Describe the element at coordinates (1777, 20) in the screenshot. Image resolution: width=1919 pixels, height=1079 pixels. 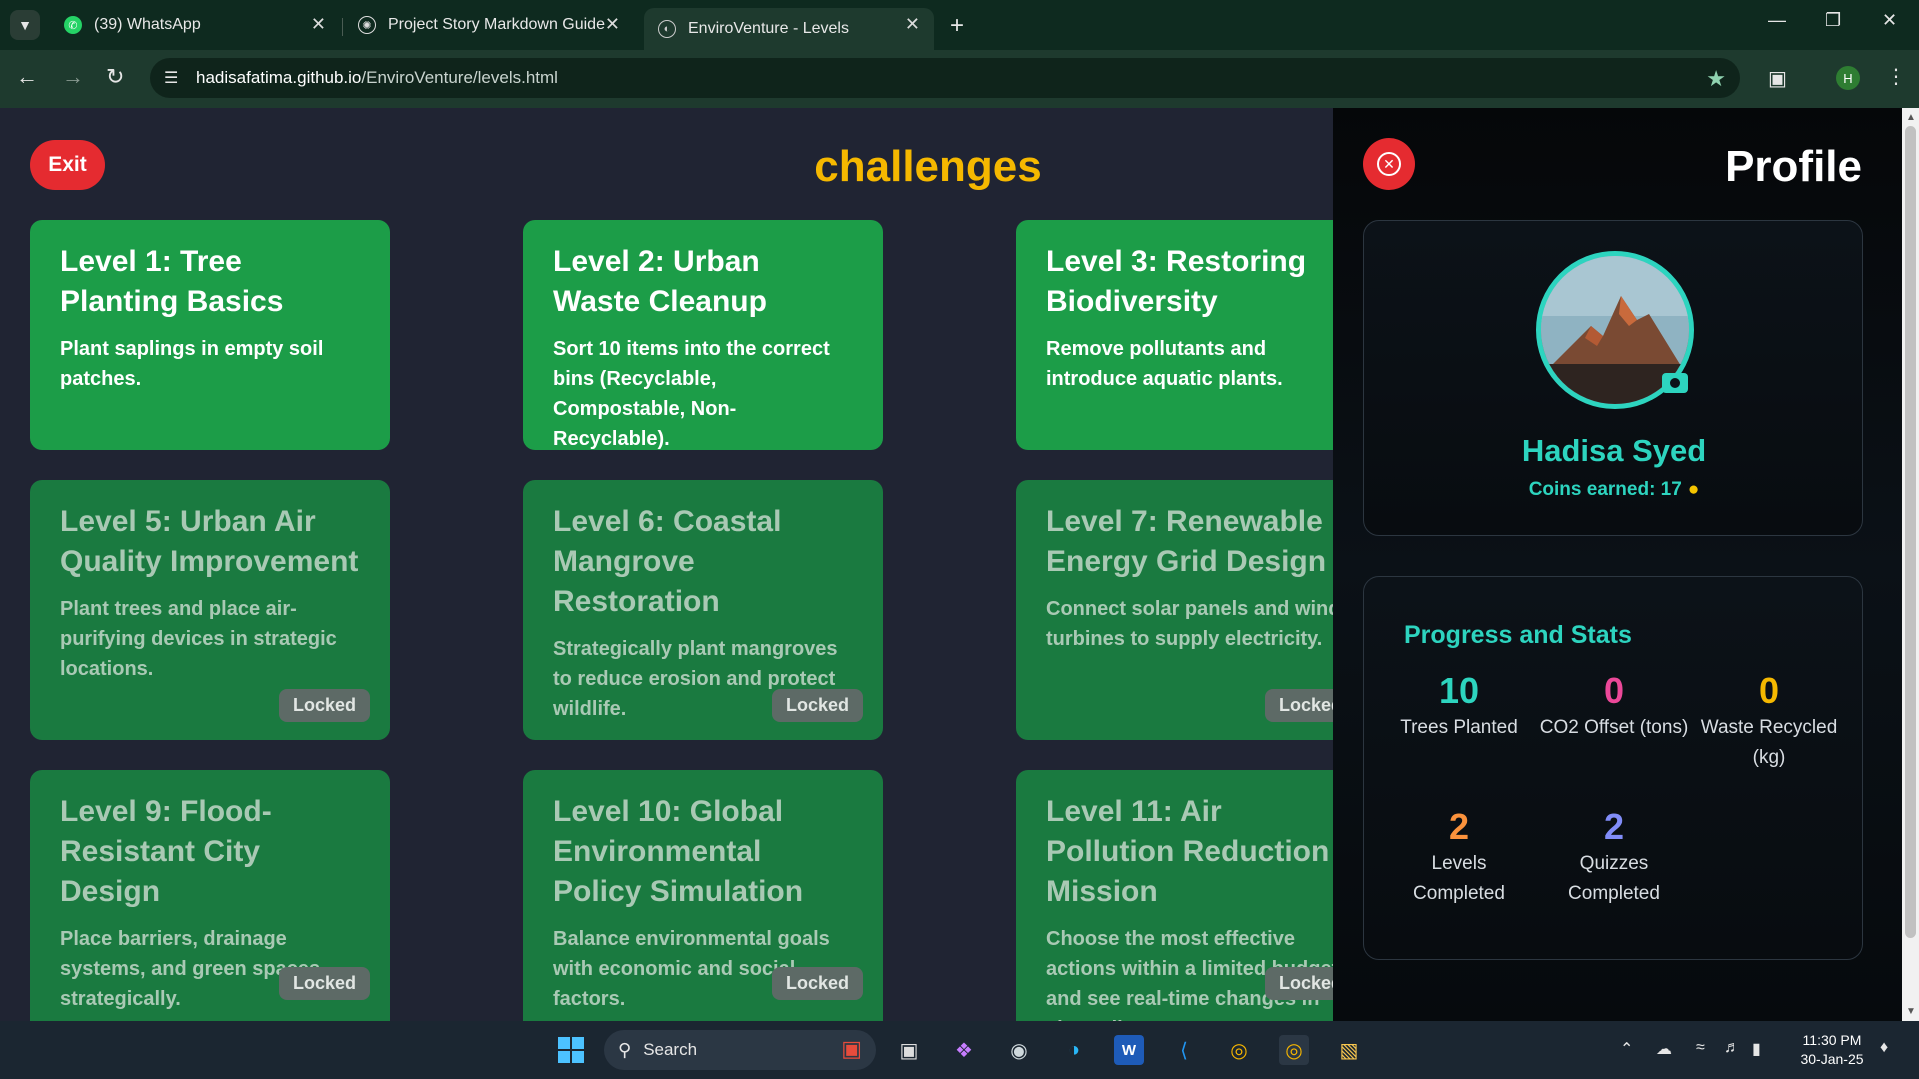
I see `minimize-icon: —` at that location.